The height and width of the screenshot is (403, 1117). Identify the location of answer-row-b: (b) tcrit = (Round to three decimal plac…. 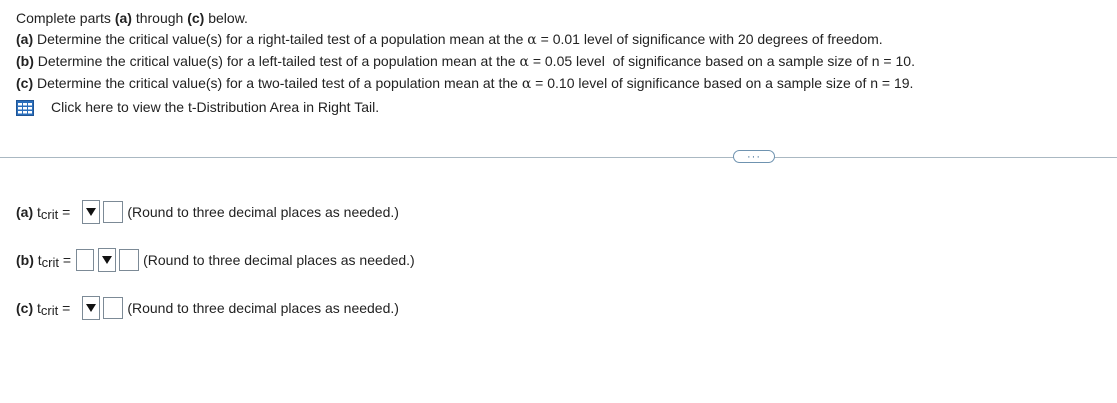
(215, 260).